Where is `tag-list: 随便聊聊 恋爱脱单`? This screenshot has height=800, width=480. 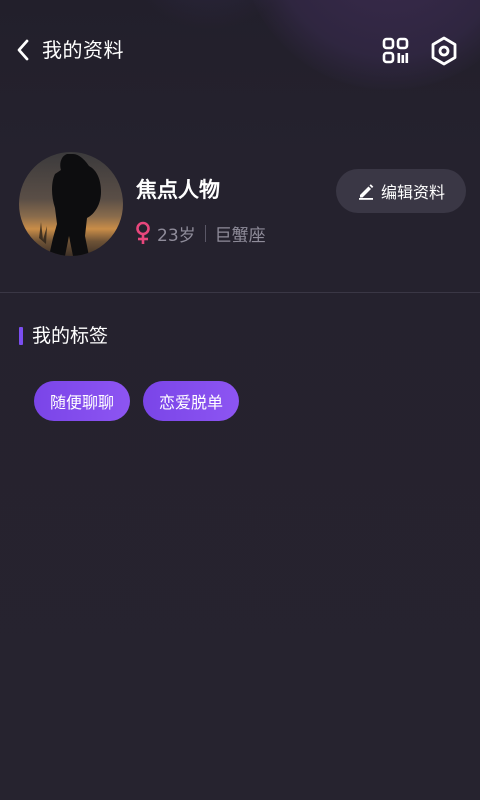
tag-list: 随便聊聊 恋爱脱单 is located at coordinates (137, 401).